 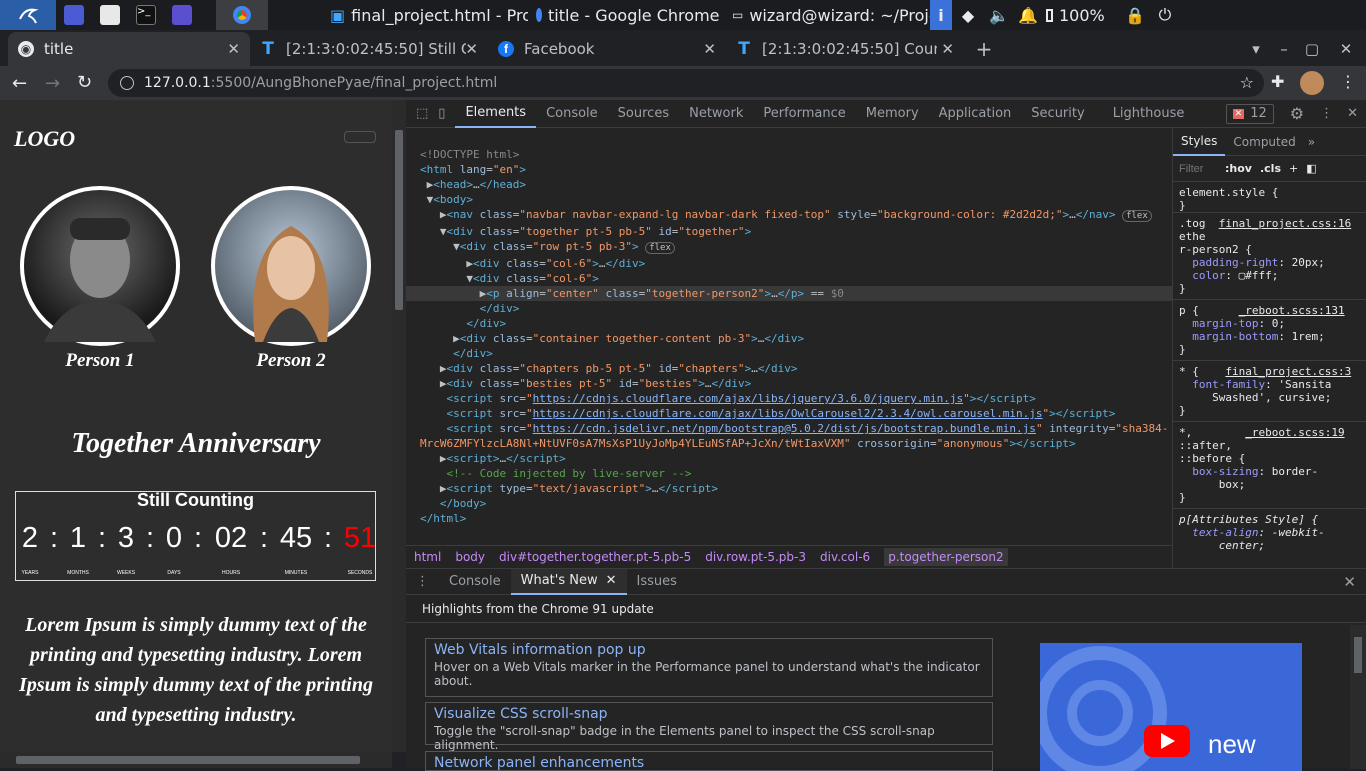 I want to click on window-close-icon: ✕, so click(x=1346, y=49).